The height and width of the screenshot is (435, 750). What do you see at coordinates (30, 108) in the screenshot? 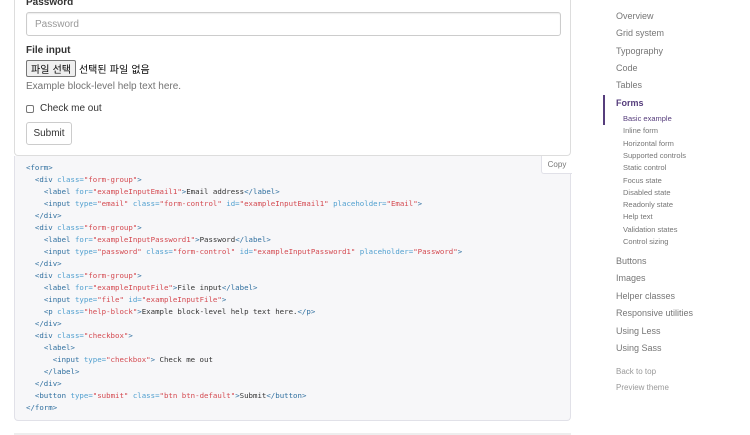
I see `checkbox-box` at bounding box center [30, 108].